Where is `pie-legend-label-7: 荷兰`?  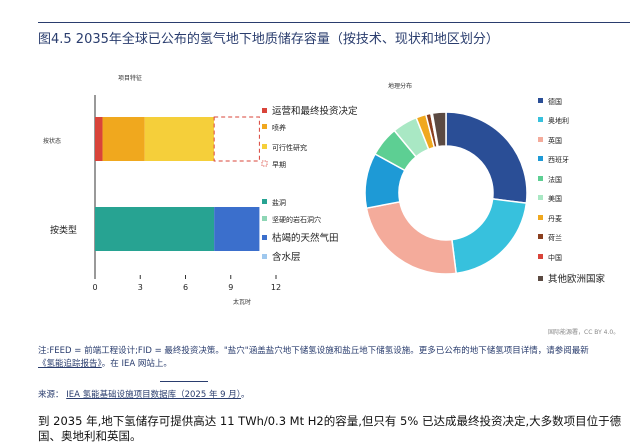 pie-legend-label-7: 荷兰 is located at coordinates (555, 237).